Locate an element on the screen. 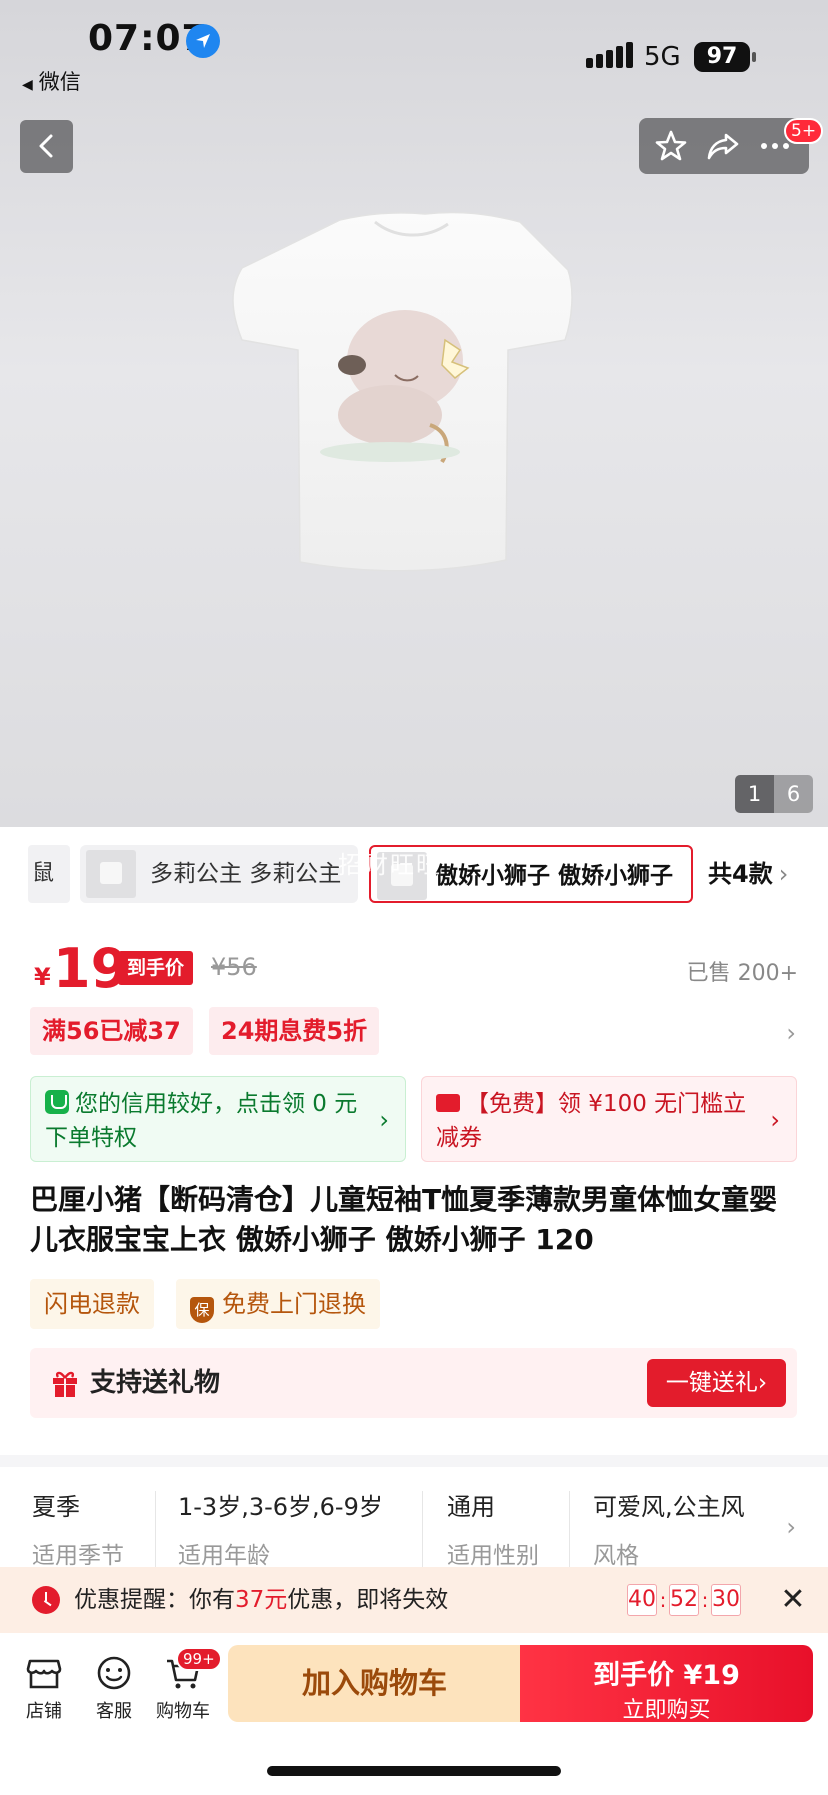 The height and width of the screenshot is (1795, 828). tab-service-label: 客服 is located at coordinates (114, 1711).